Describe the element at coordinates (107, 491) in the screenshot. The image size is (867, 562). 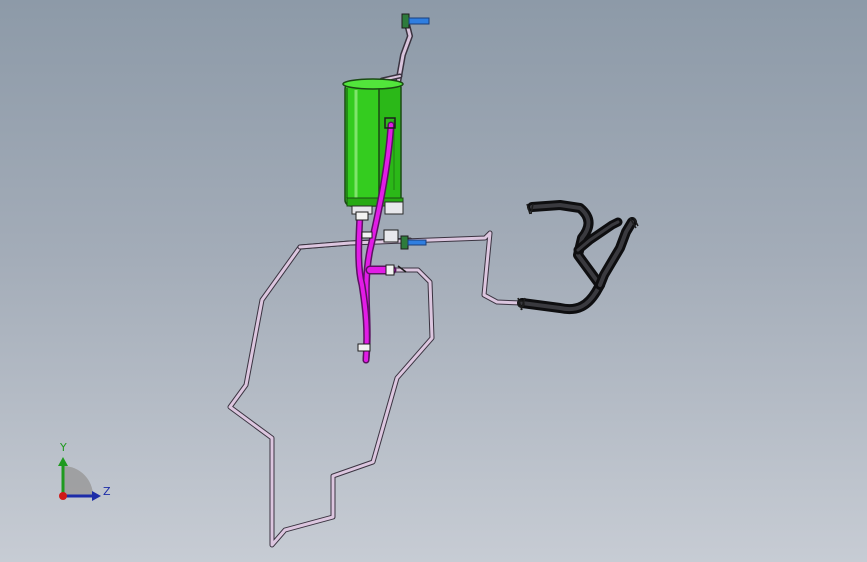
I see `z-axis-label: Z` at that location.